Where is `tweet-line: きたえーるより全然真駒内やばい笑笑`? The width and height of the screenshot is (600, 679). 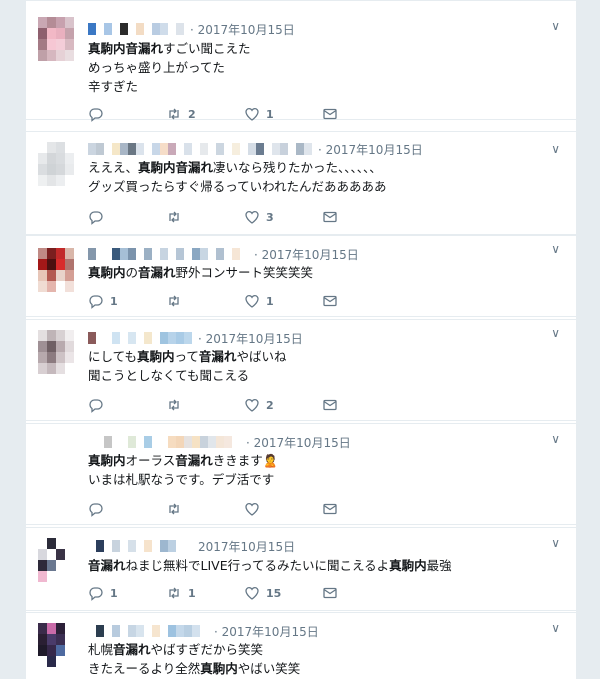
tweet-line: きたえーるより全然真駒内やばい笑笑 is located at coordinates (323, 668).